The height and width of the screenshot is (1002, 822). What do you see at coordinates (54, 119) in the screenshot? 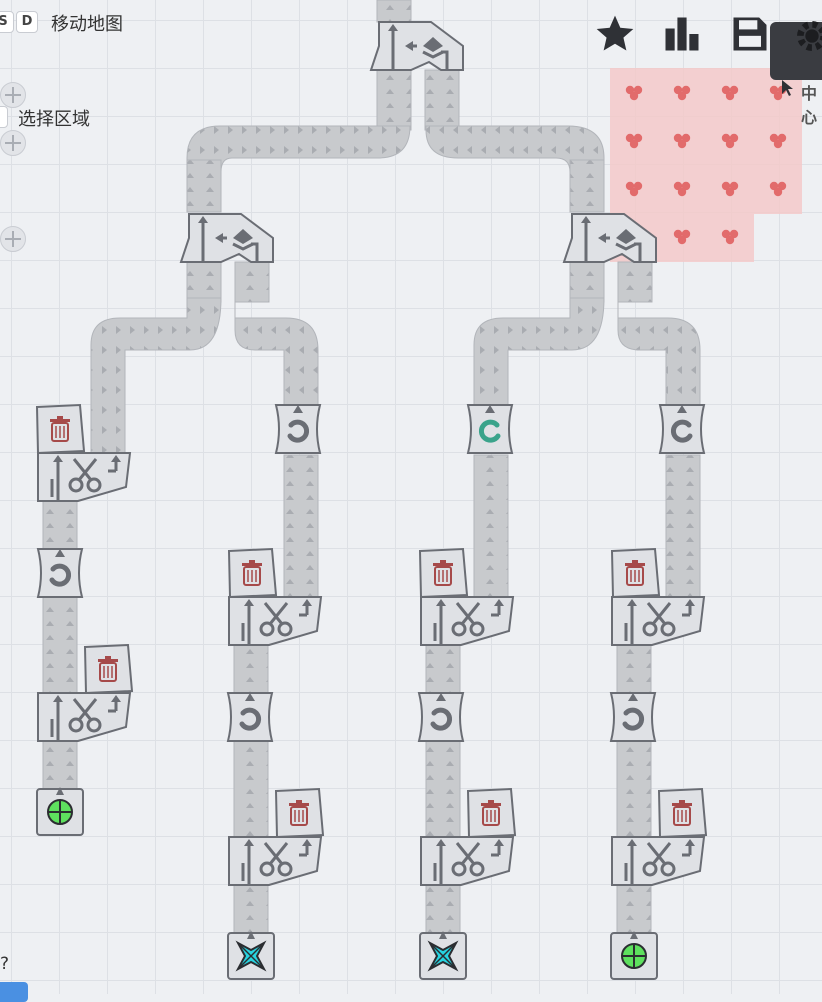
I see `select-area-label: 选择区域` at bounding box center [54, 119].